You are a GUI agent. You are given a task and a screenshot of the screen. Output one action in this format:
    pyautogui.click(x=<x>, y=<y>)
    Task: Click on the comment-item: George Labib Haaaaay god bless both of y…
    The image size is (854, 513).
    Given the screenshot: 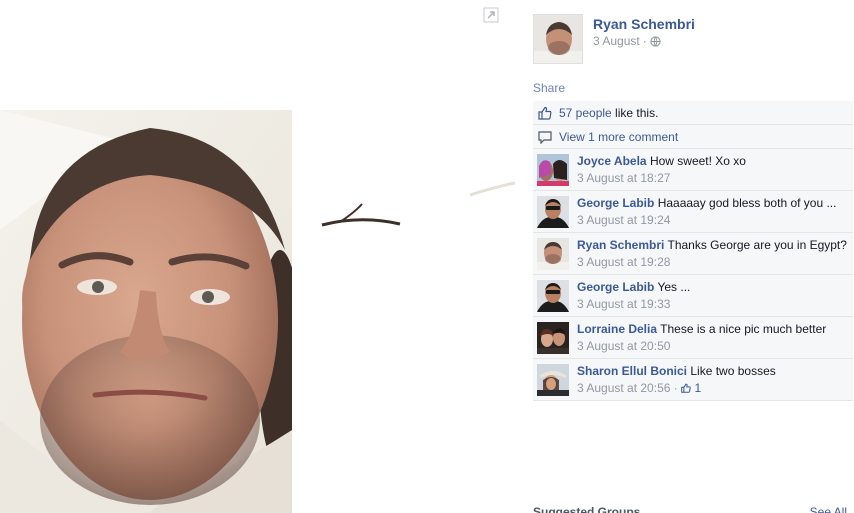 What is the action you would take?
    pyautogui.click(x=693, y=212)
    